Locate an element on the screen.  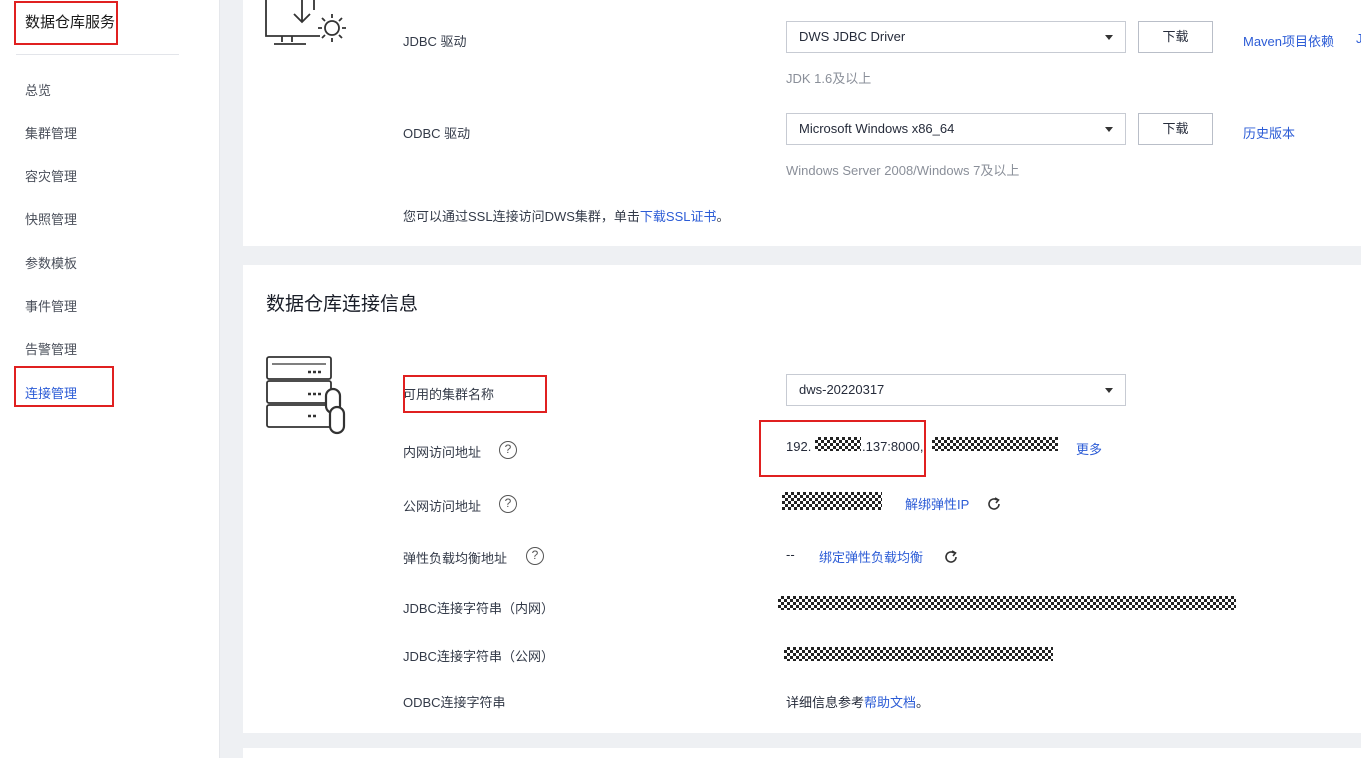
masked-public-address is located at coordinates (832, 501).